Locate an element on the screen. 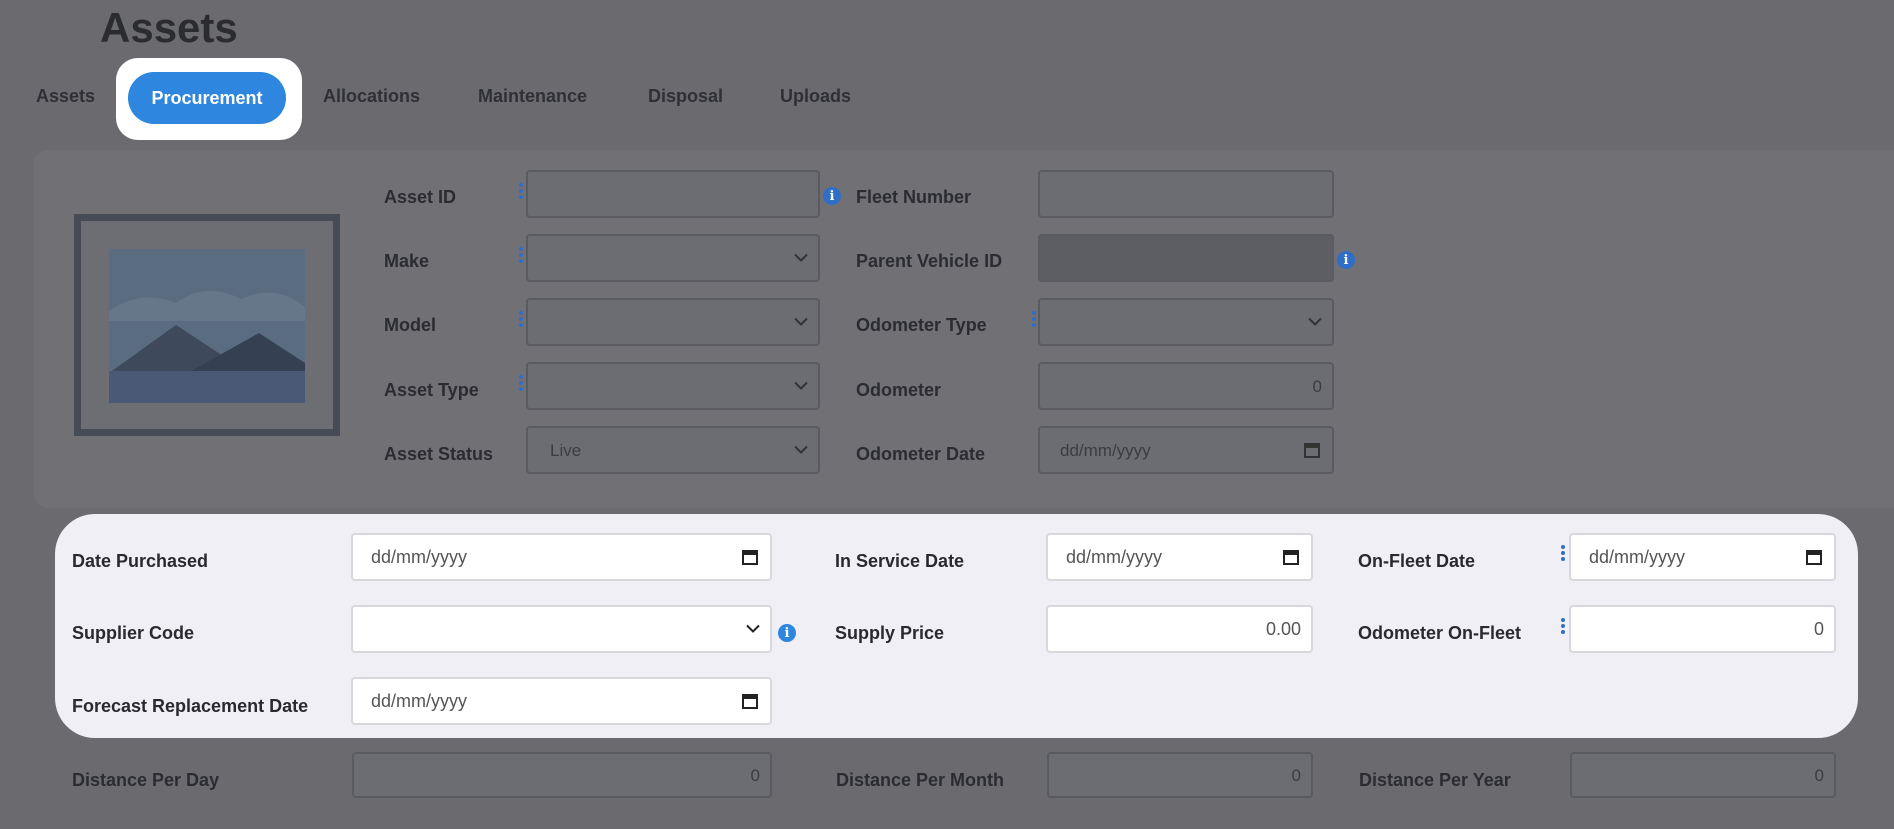 The height and width of the screenshot is (829, 1894). supply-price-label: Supply Price is located at coordinates (890, 633).